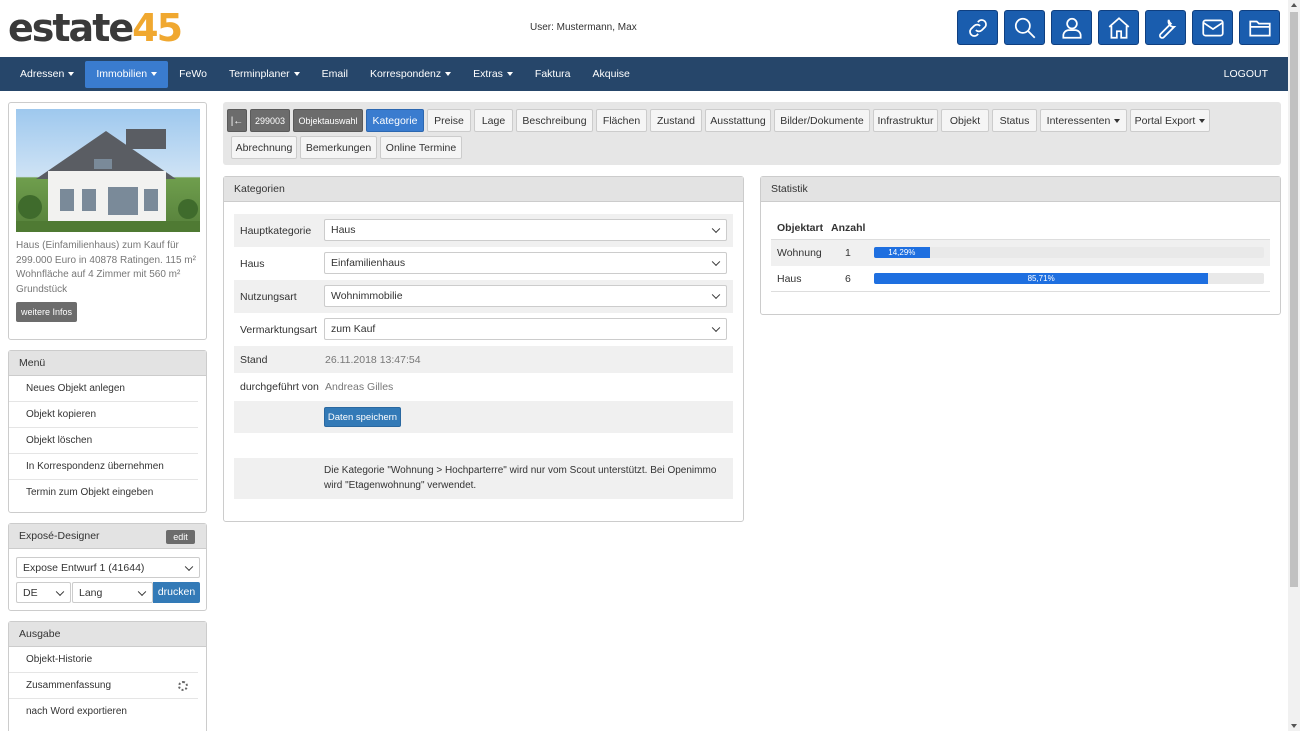 This screenshot has width=1300, height=731. Describe the element at coordinates (1212, 27) in the screenshot. I see `mail-icon` at that location.